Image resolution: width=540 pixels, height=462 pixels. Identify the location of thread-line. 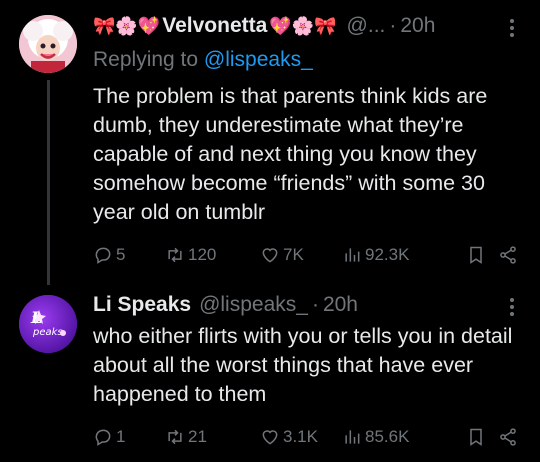
(48, 182).